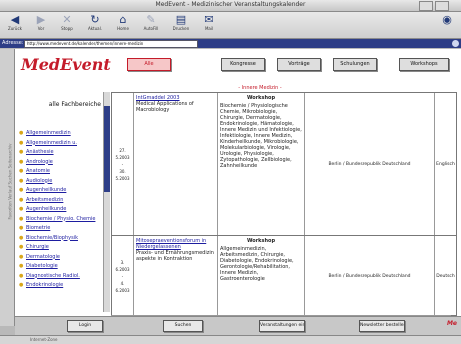 This screenshot has height=344, width=461. Describe the element at coordinates (181, 19) in the screenshot. I see `print-icon: ▤` at that location.